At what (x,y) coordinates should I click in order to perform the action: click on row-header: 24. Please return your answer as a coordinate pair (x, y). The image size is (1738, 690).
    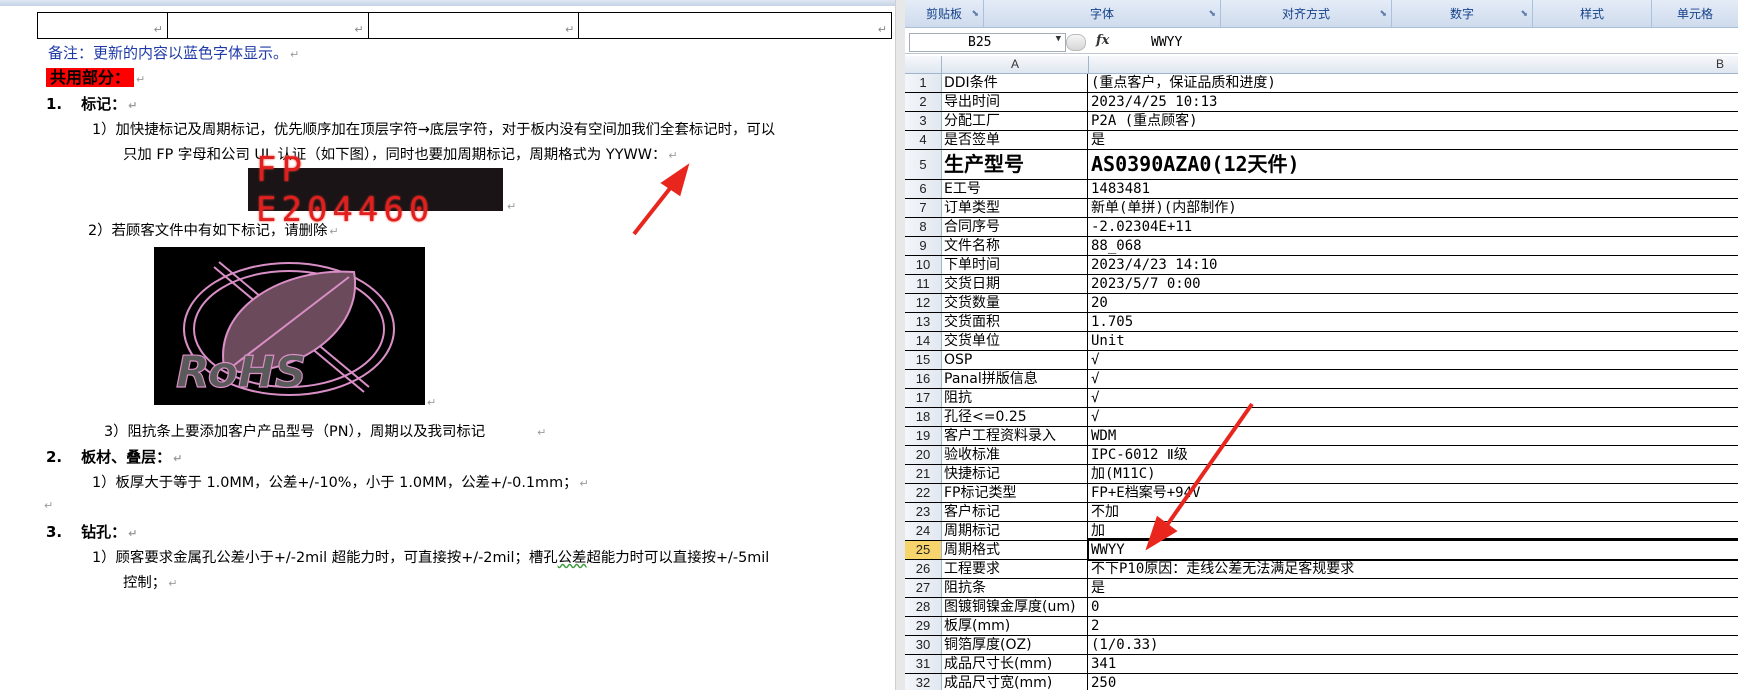
    Looking at the image, I should click on (923, 531).